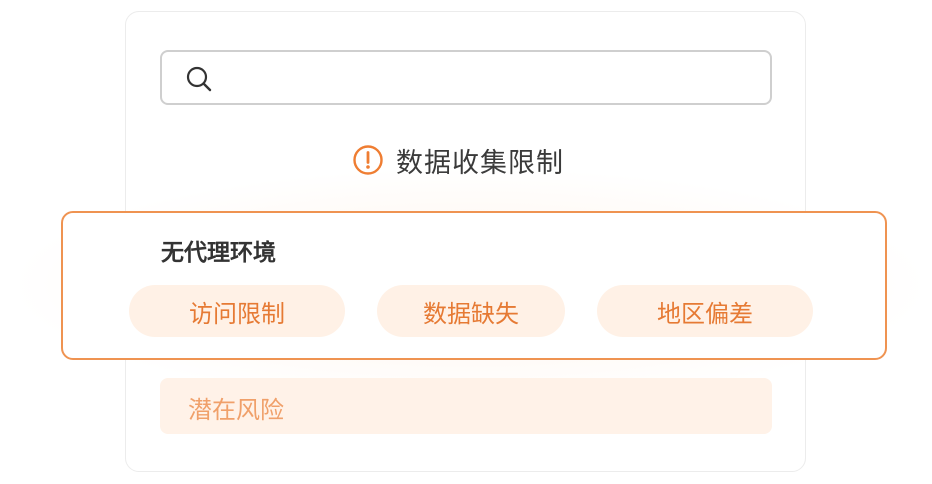  Describe the element at coordinates (466, 406) in the screenshot. I see `potential-risk-item: 潜在风险` at that location.